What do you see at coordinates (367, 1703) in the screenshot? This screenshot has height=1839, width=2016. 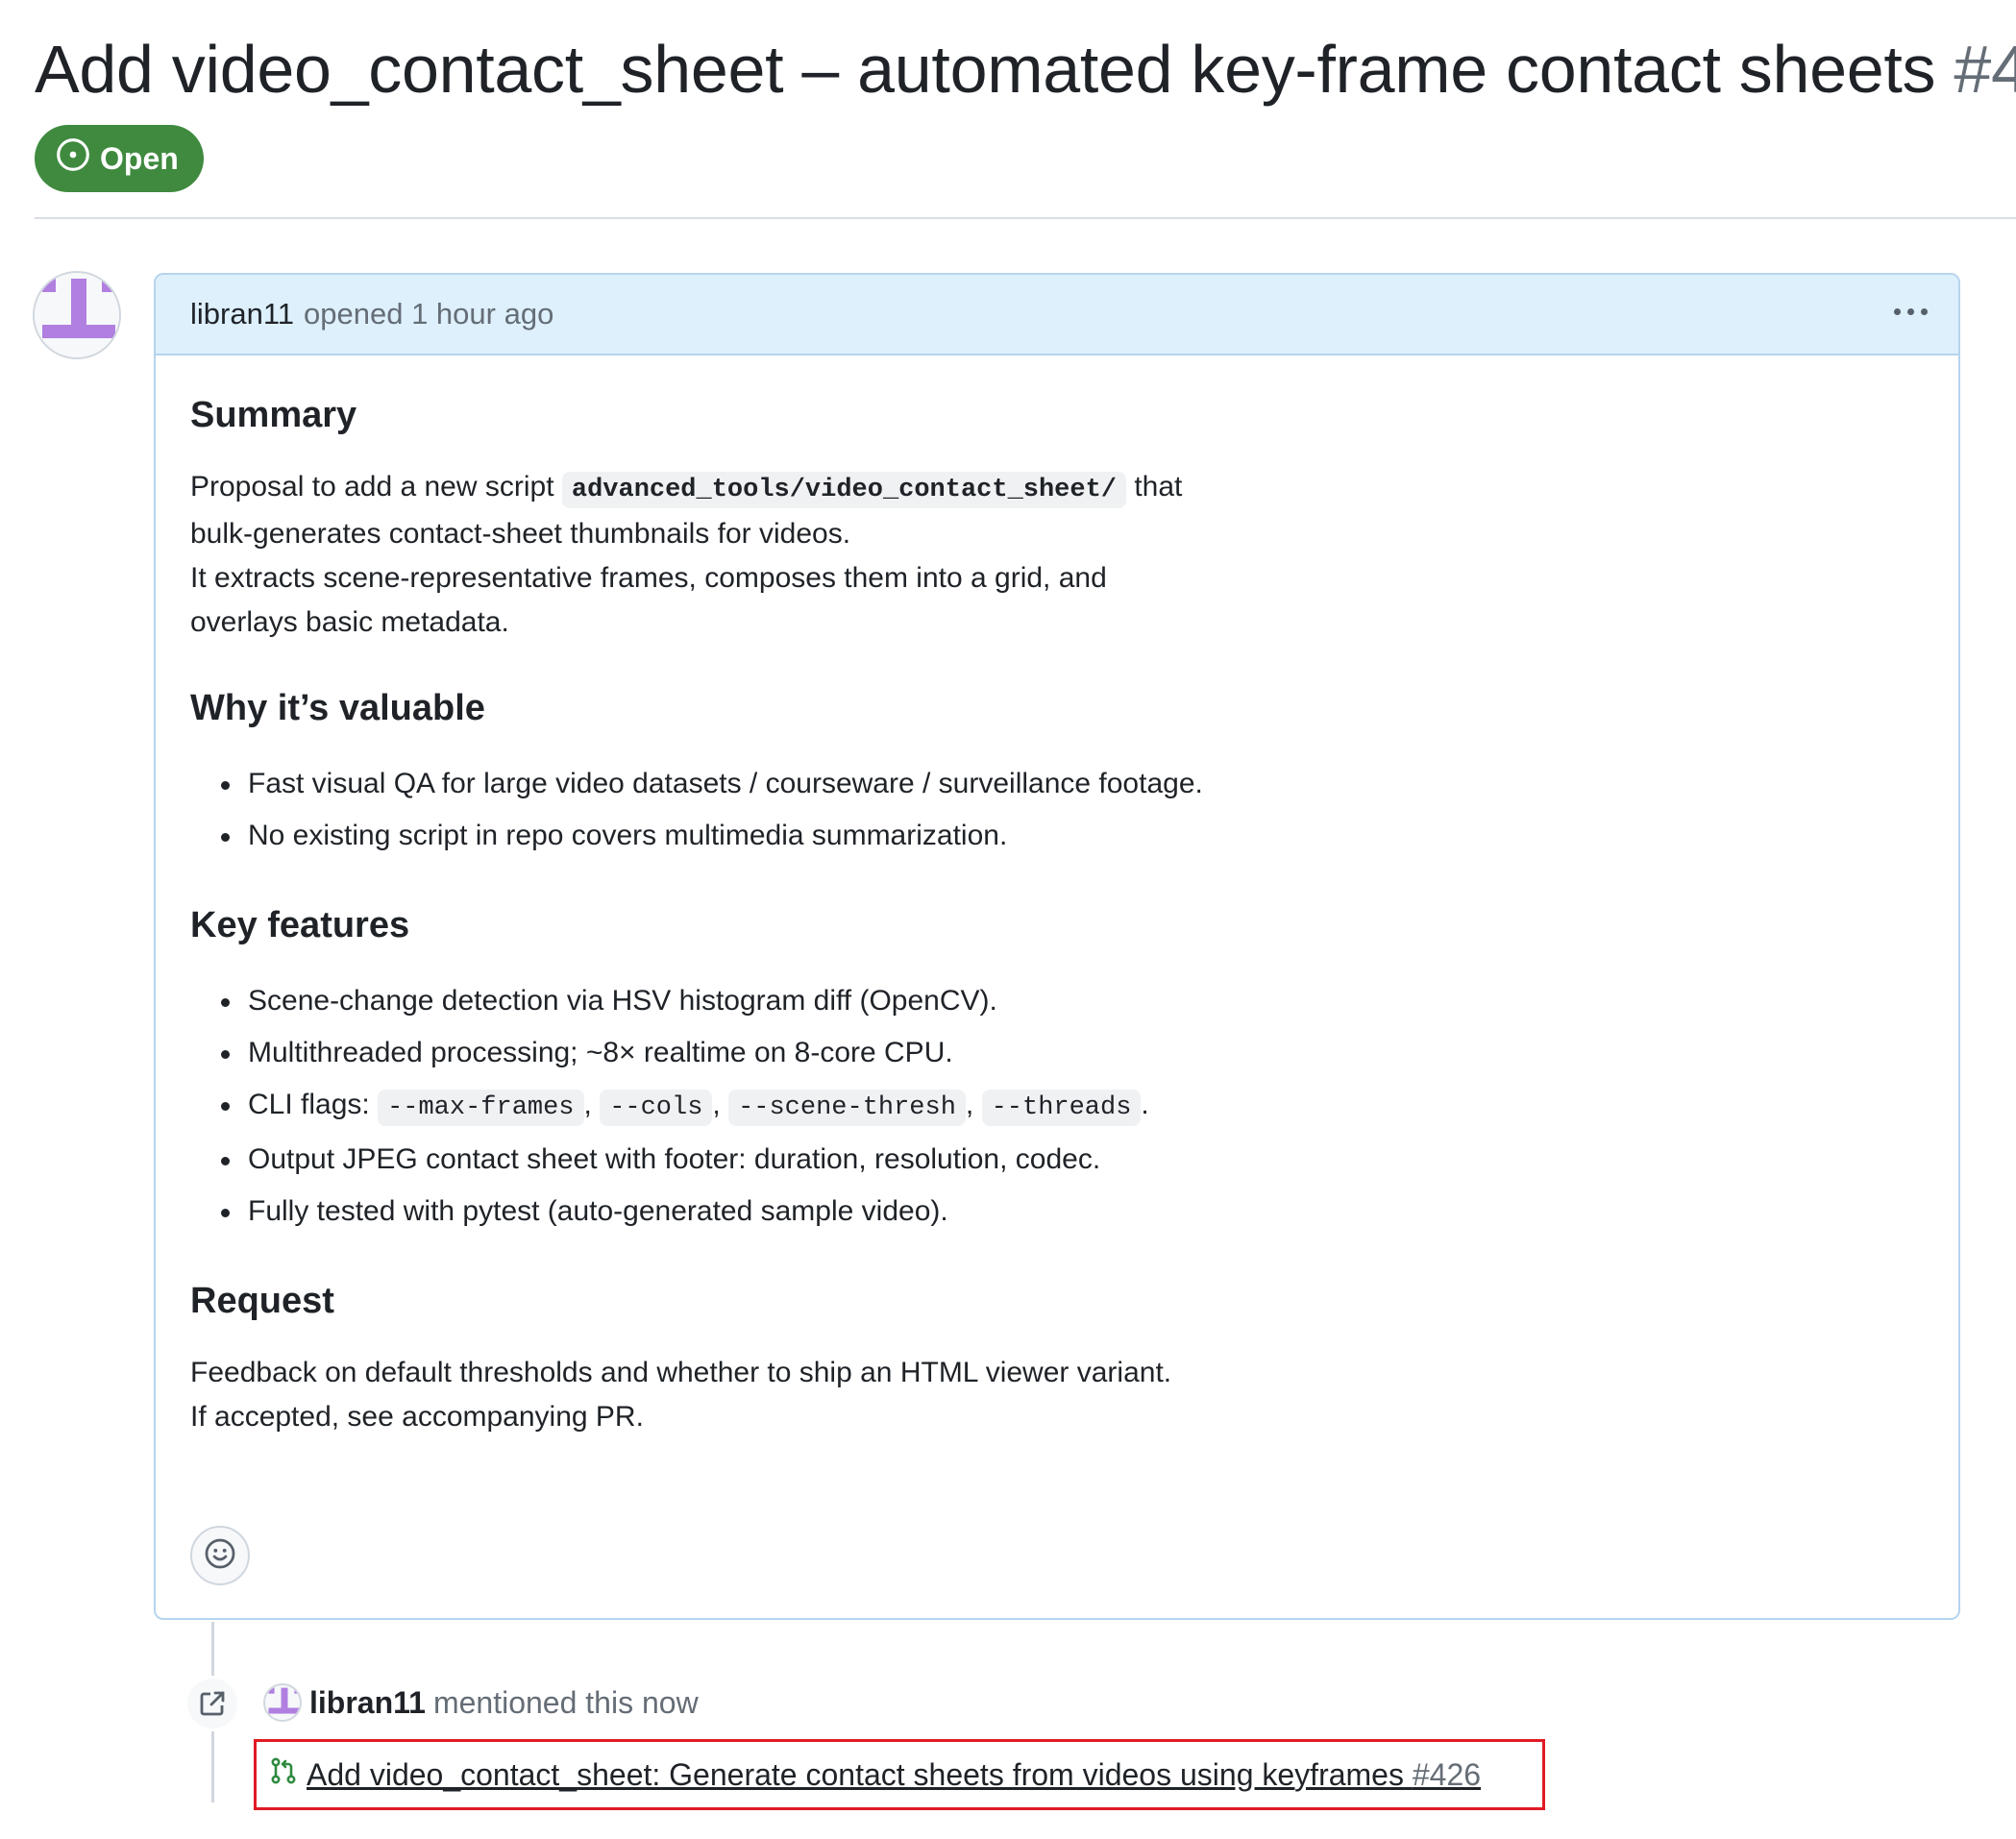 I see `mention-author: libran11` at bounding box center [367, 1703].